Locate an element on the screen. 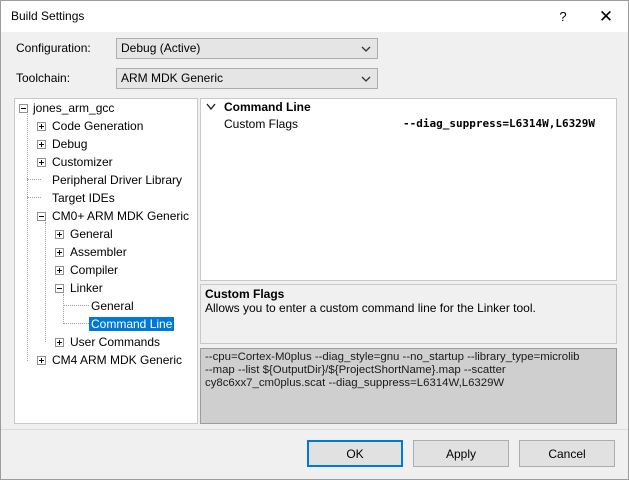 The image size is (629, 480). tree-item-cm4-arm-mdk-generic: CM4 ARM MDK Generic is located at coordinates (109, 360).